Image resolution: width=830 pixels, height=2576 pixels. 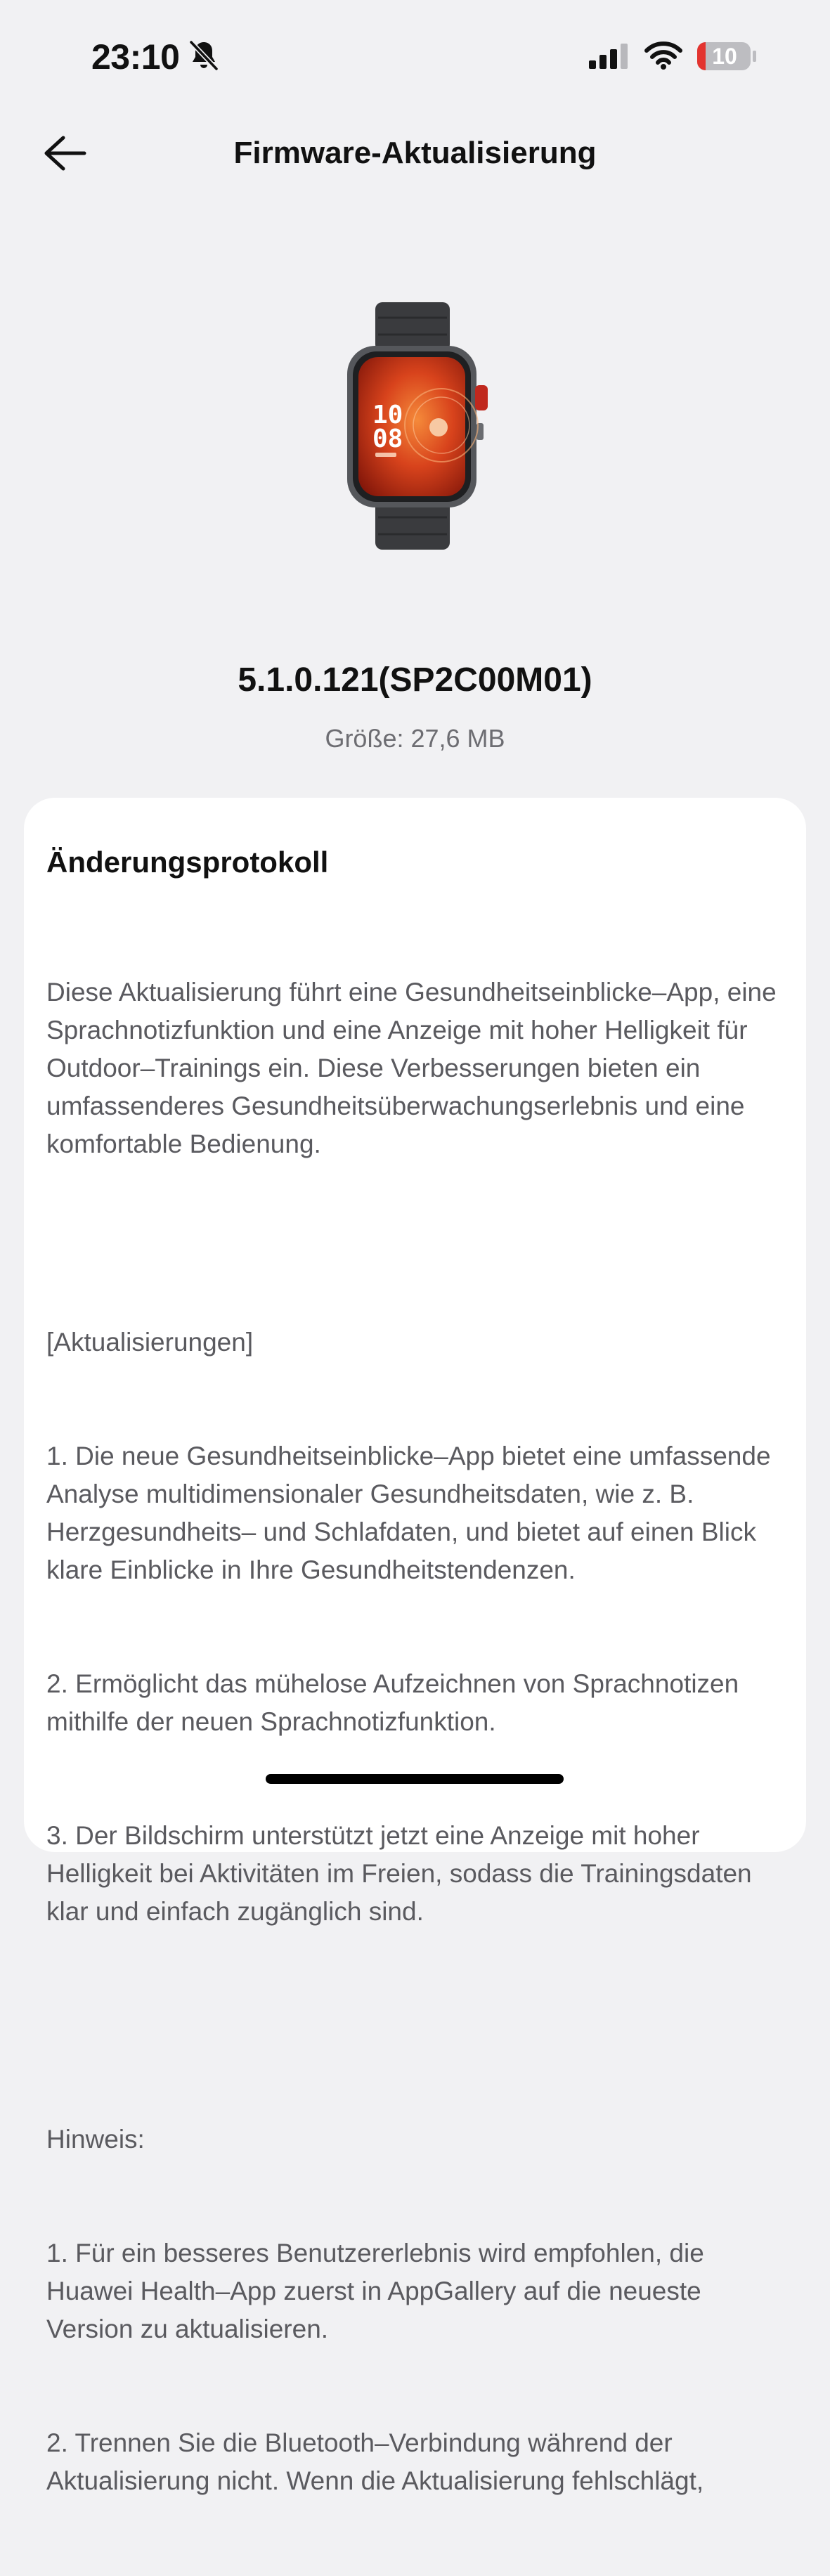 I want to click on changelog-title: Änderungsprotokoll, so click(x=187, y=863).